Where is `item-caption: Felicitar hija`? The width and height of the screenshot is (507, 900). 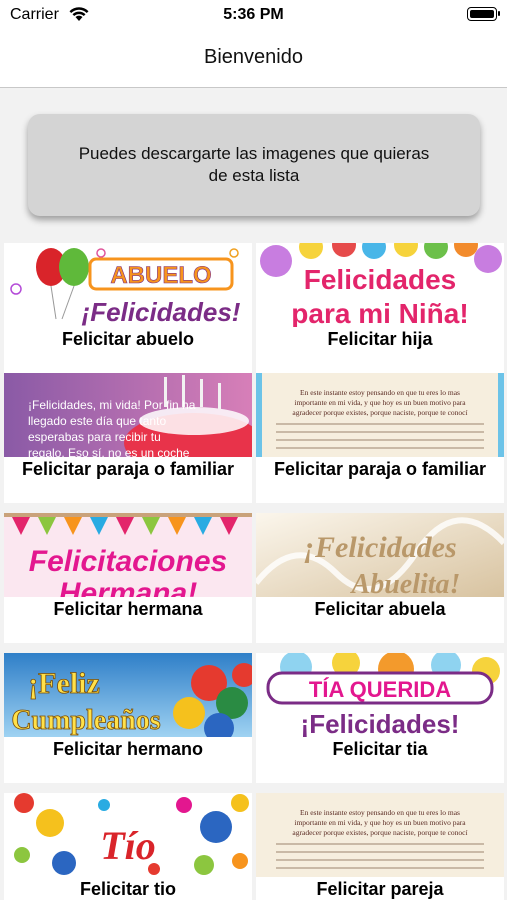 item-caption: Felicitar hija is located at coordinates (380, 339).